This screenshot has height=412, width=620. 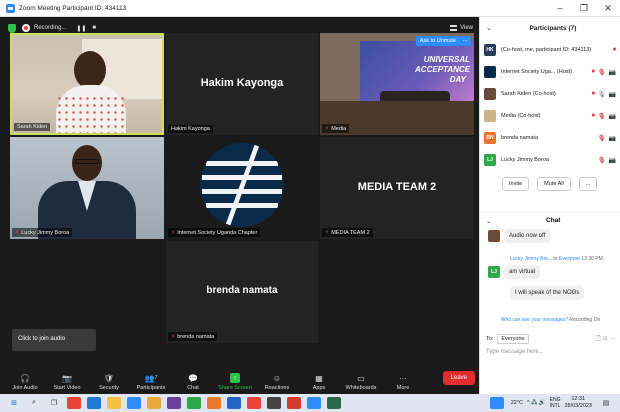 I want to click on file-explorer-icon, so click(x=114, y=403).